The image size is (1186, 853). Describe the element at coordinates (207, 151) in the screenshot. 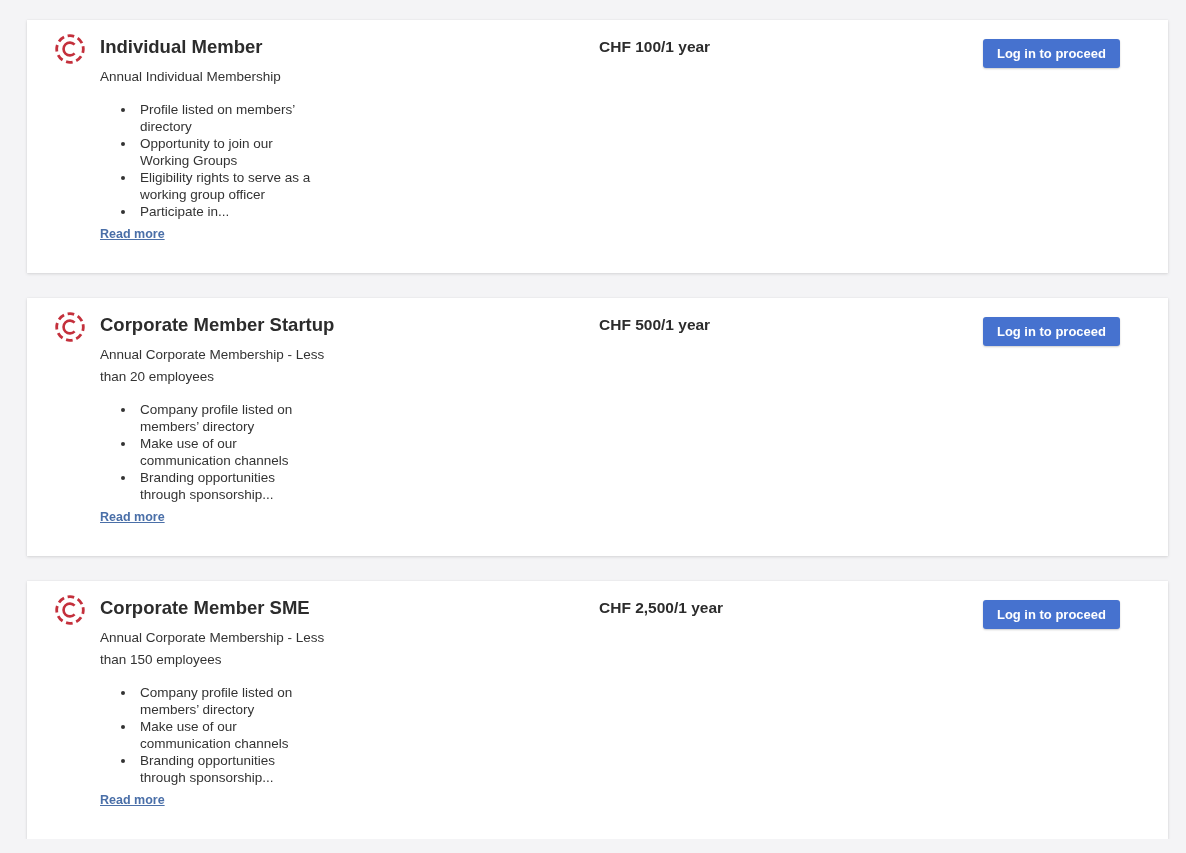

I see `benefit-text: Opportunity to join our Working Groups` at that location.